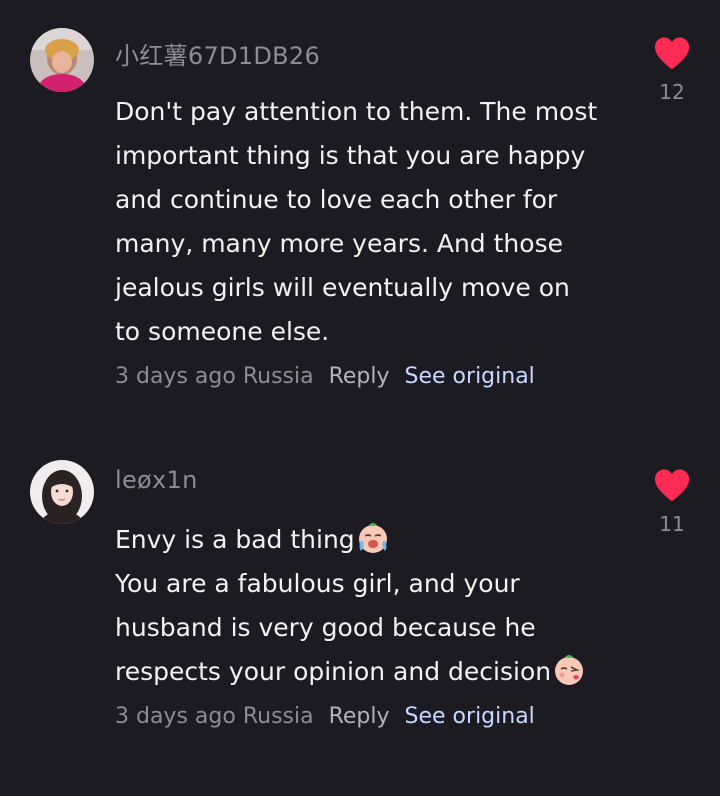 The height and width of the screenshot is (796, 720). I want to click on crying-face-sticker-icon, so click(372, 538).